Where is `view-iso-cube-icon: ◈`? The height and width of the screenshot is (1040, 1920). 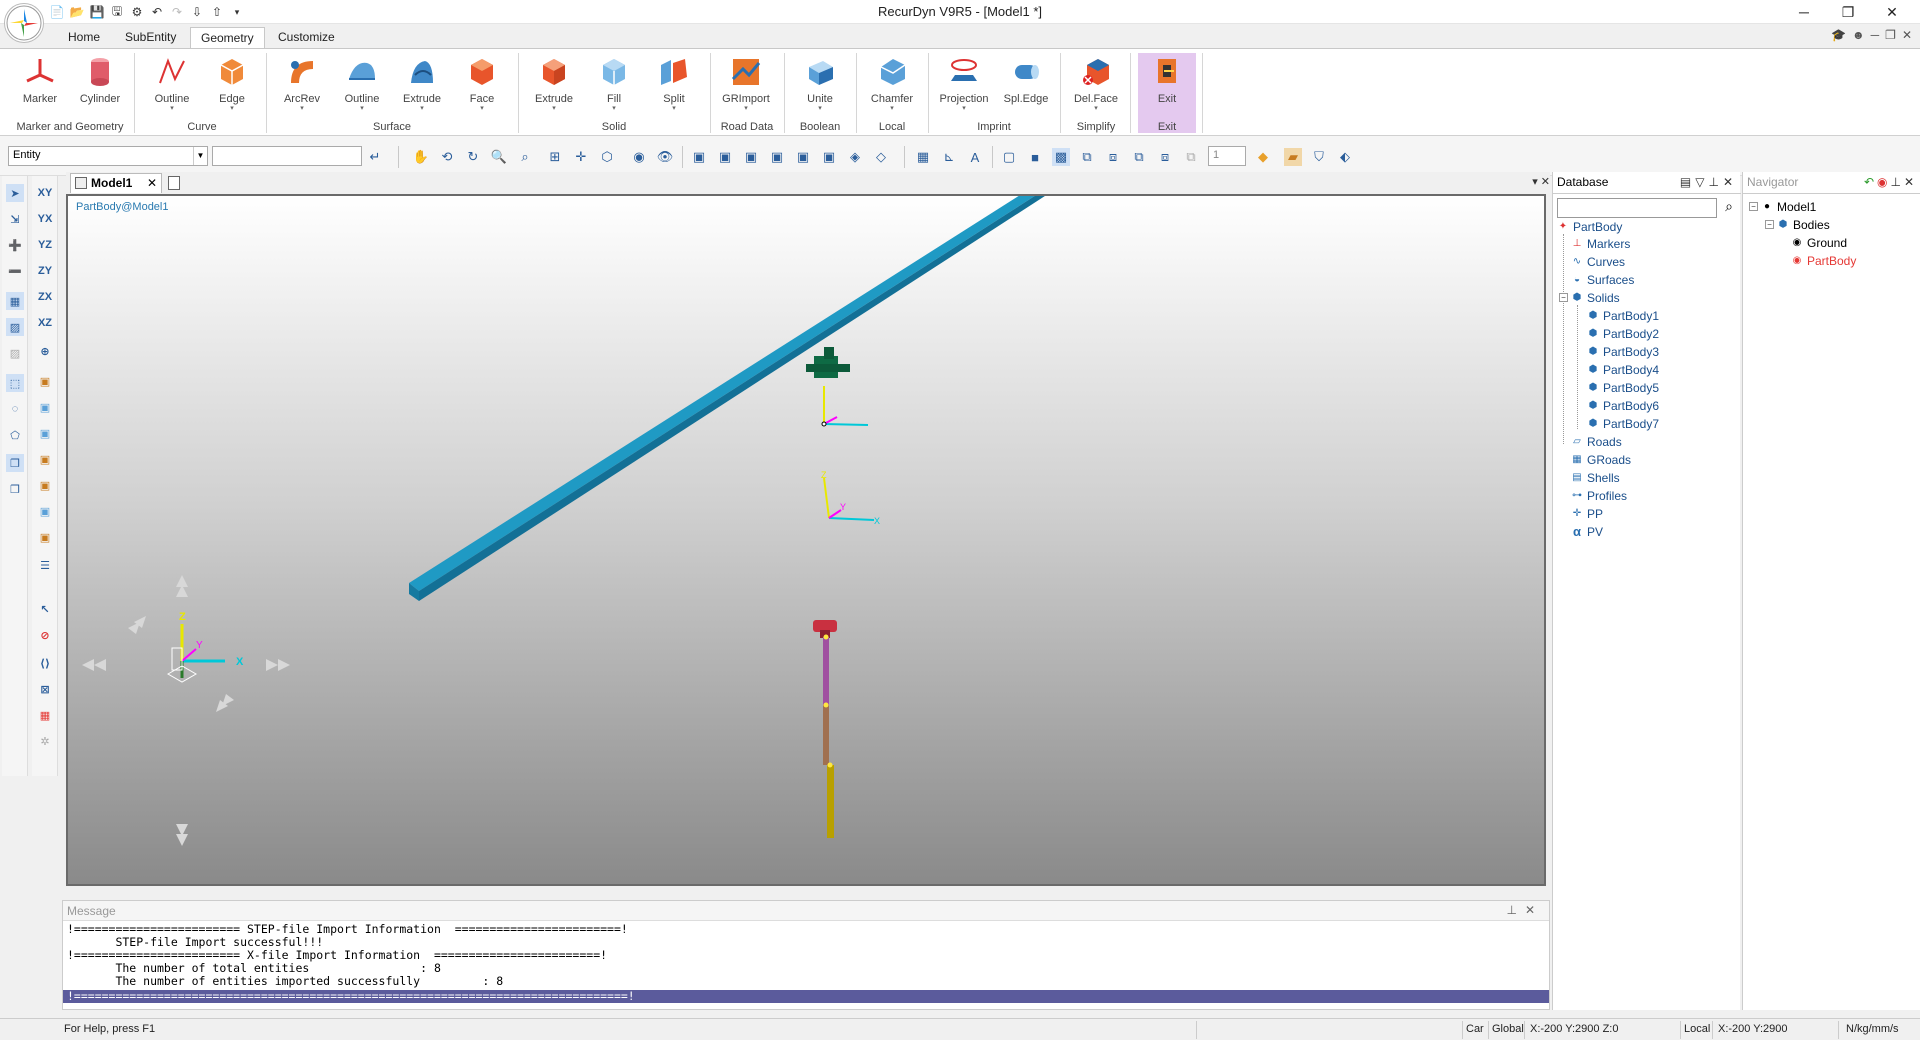
view-iso-cube-icon: ◈ is located at coordinates (855, 157).